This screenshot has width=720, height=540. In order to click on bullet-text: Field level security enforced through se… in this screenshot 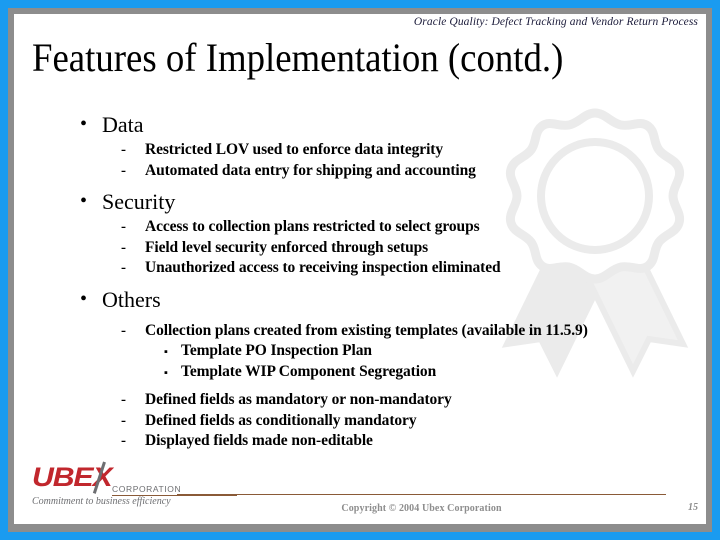, I will do `click(287, 247)`.